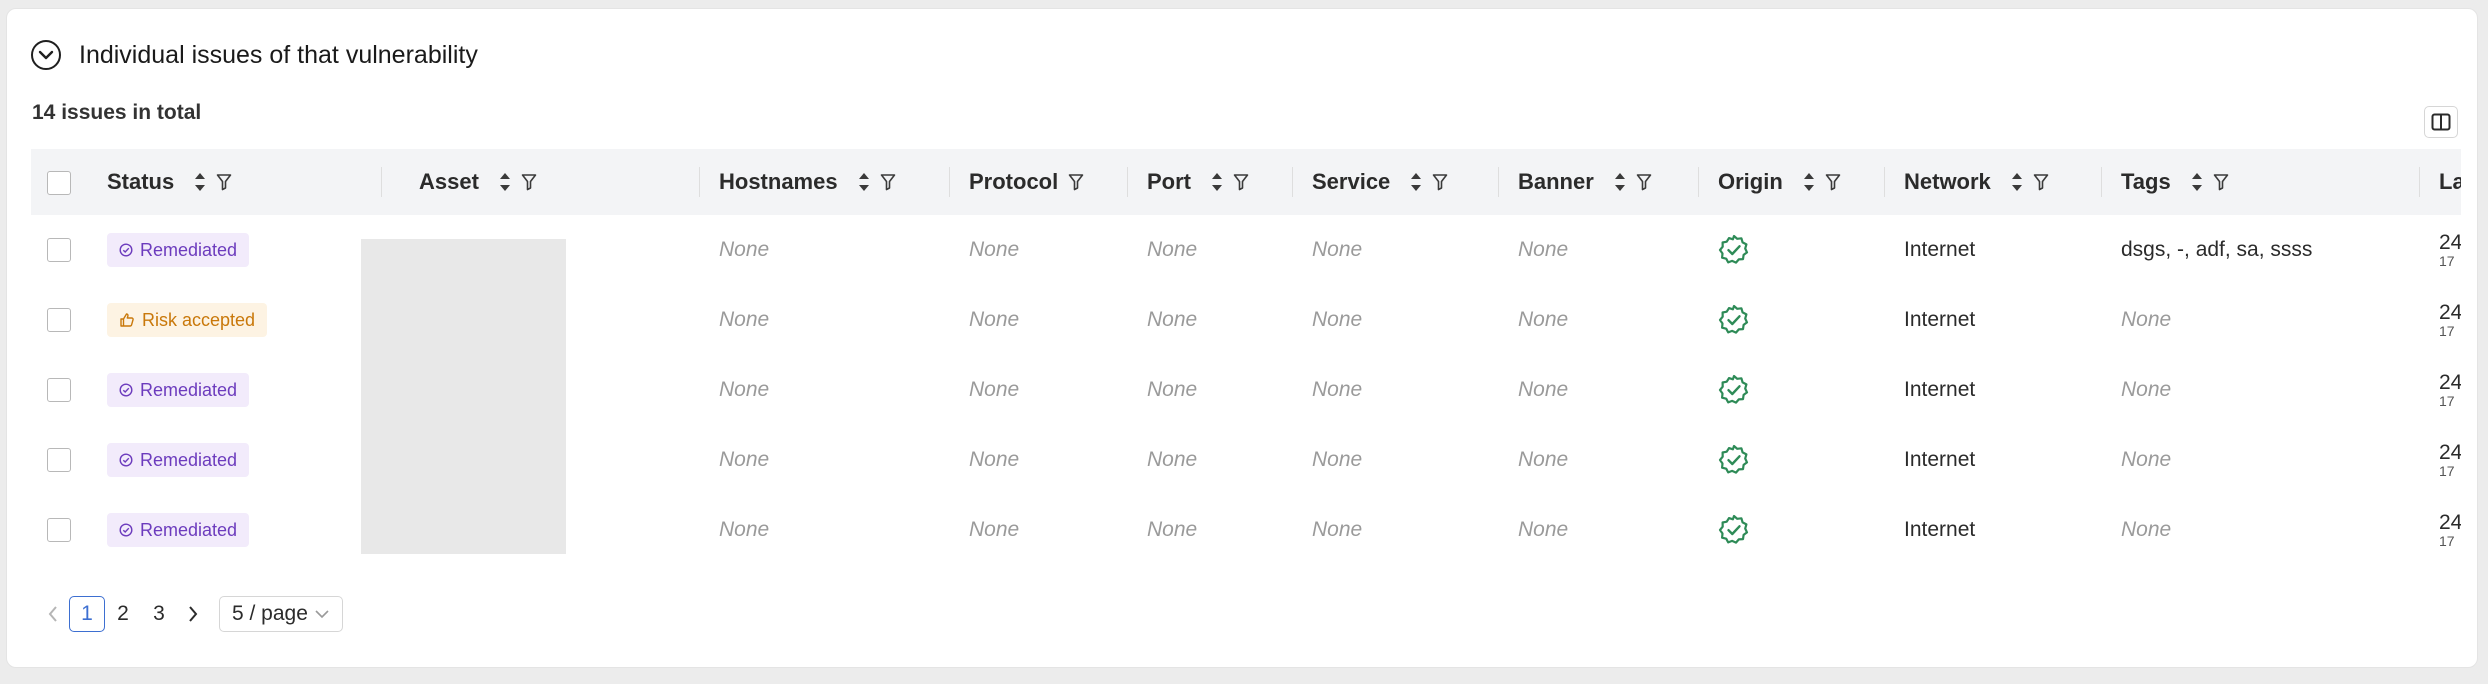 This screenshot has width=2488, height=684. I want to click on section-title: Individual issues of that vulnerability, so click(278, 54).